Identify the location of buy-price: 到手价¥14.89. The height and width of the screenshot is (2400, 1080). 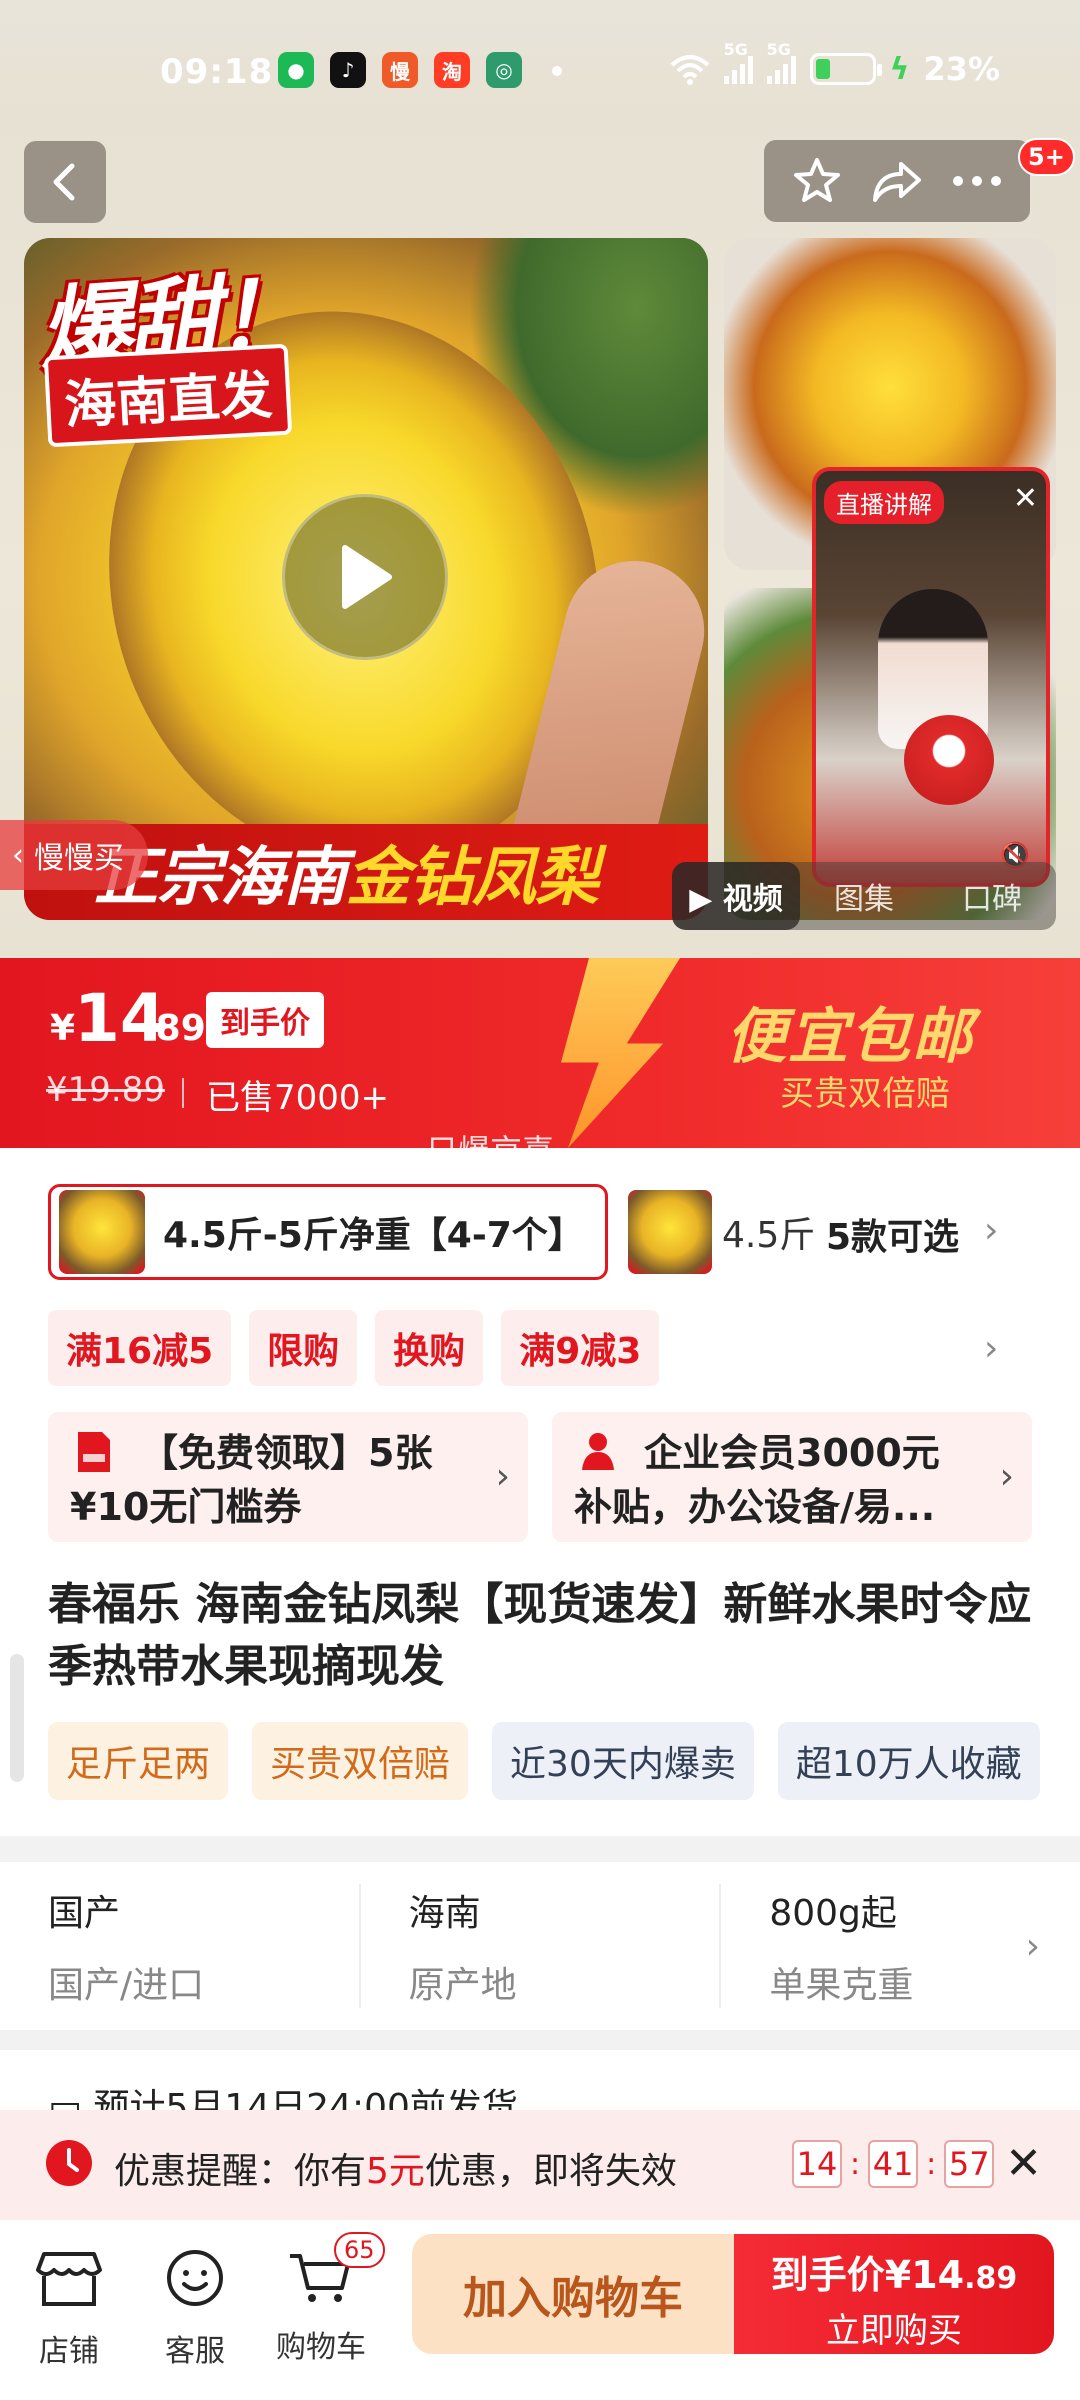
(894, 2271).